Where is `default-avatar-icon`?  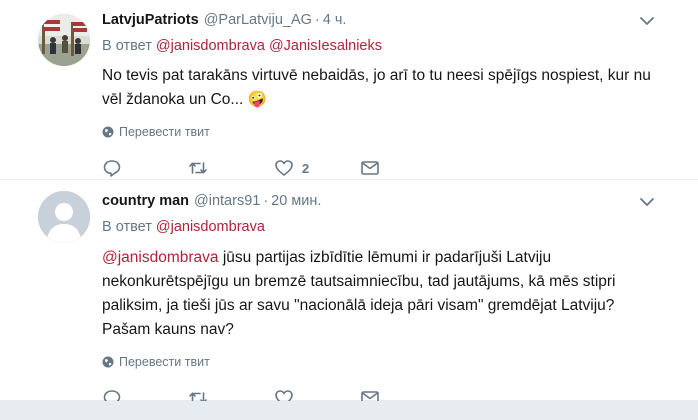
default-avatar-icon is located at coordinates (64, 217).